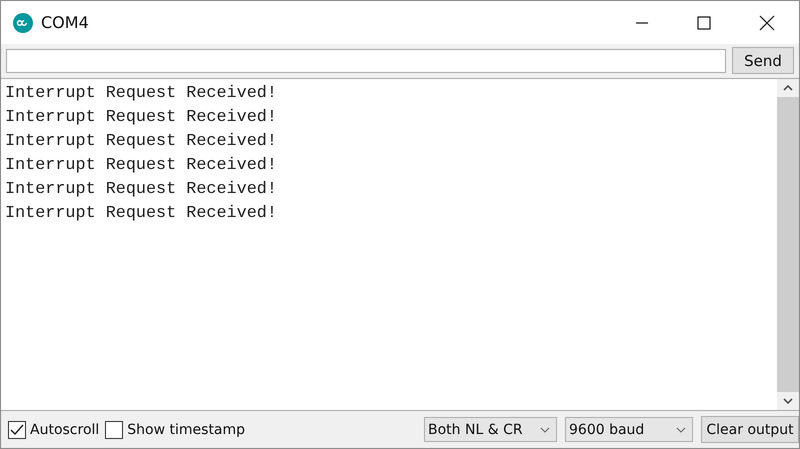 This screenshot has height=449, width=800. Describe the element at coordinates (704, 23) in the screenshot. I see `maximize-icon` at that location.